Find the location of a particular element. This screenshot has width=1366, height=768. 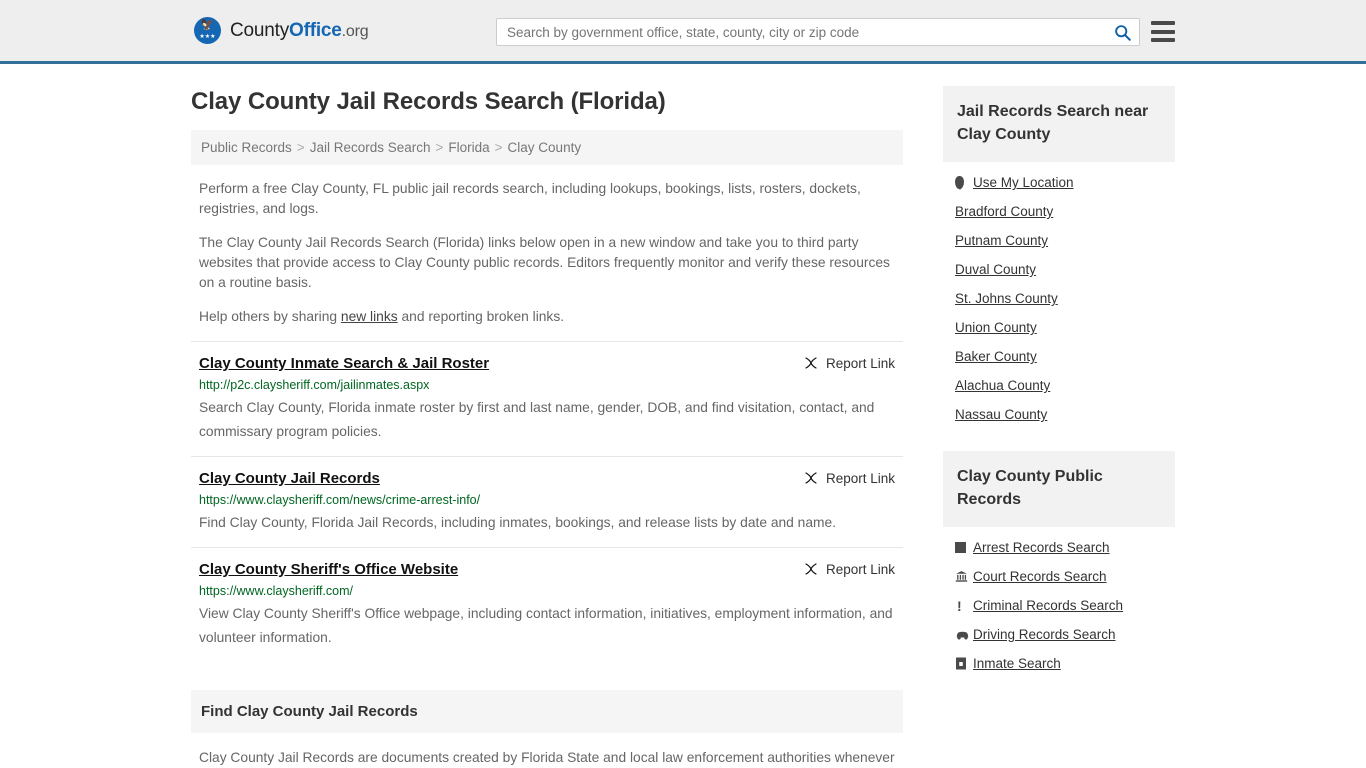

site-logo-link: 🦅 ★★★ CountyOffice.org is located at coordinates (281, 30).